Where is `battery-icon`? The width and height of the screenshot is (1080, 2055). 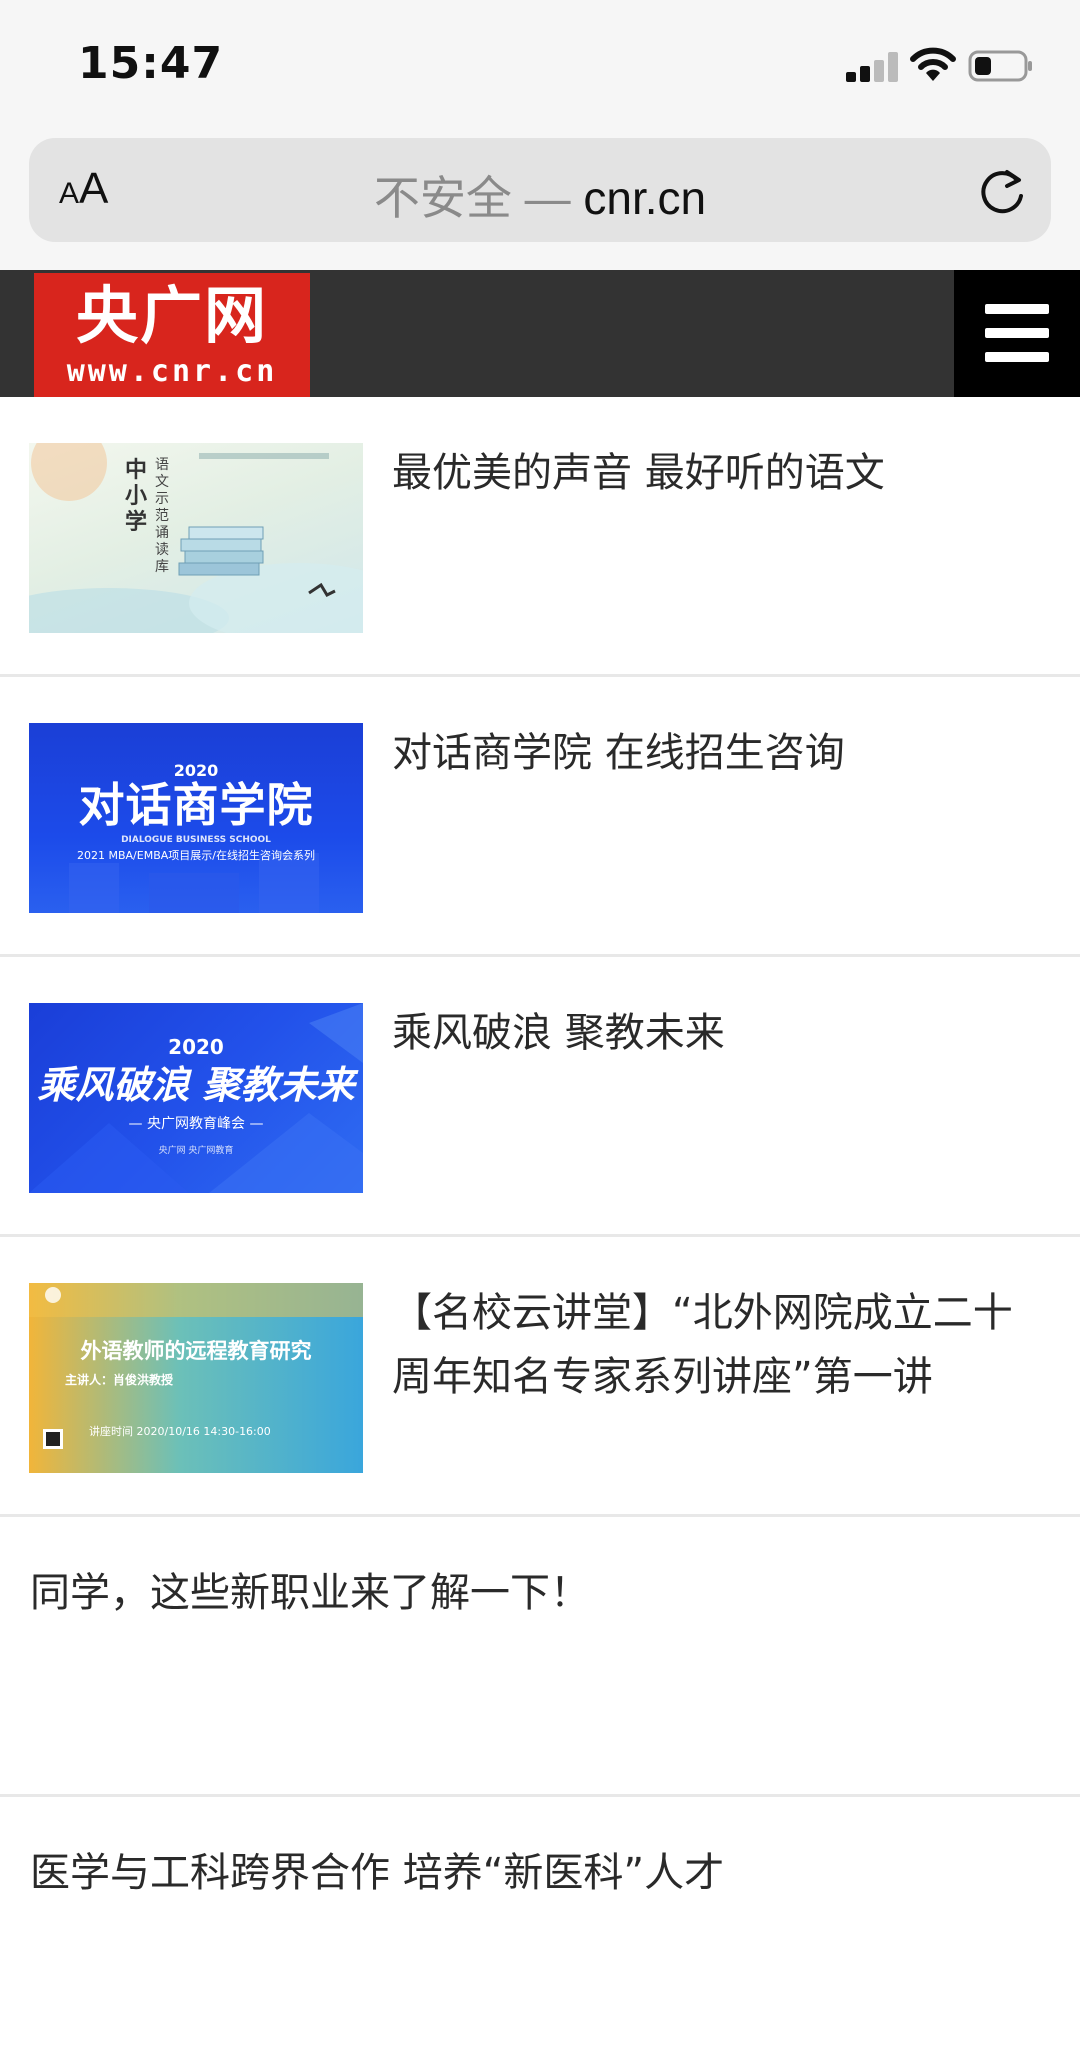
battery-icon is located at coordinates (1000, 66).